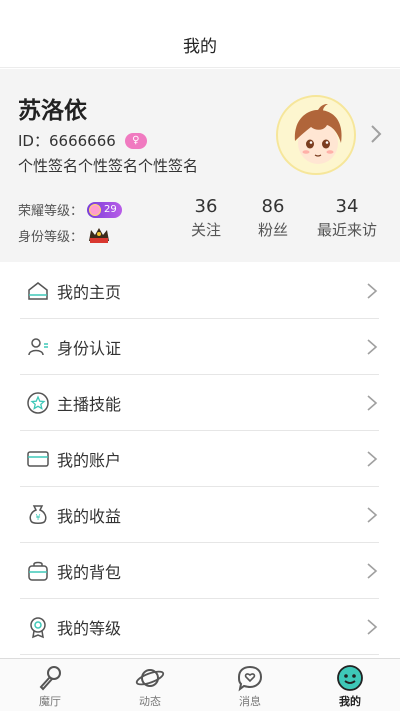  I want to click on menu-item-streamer-skills: 主播技能, so click(199, 403).